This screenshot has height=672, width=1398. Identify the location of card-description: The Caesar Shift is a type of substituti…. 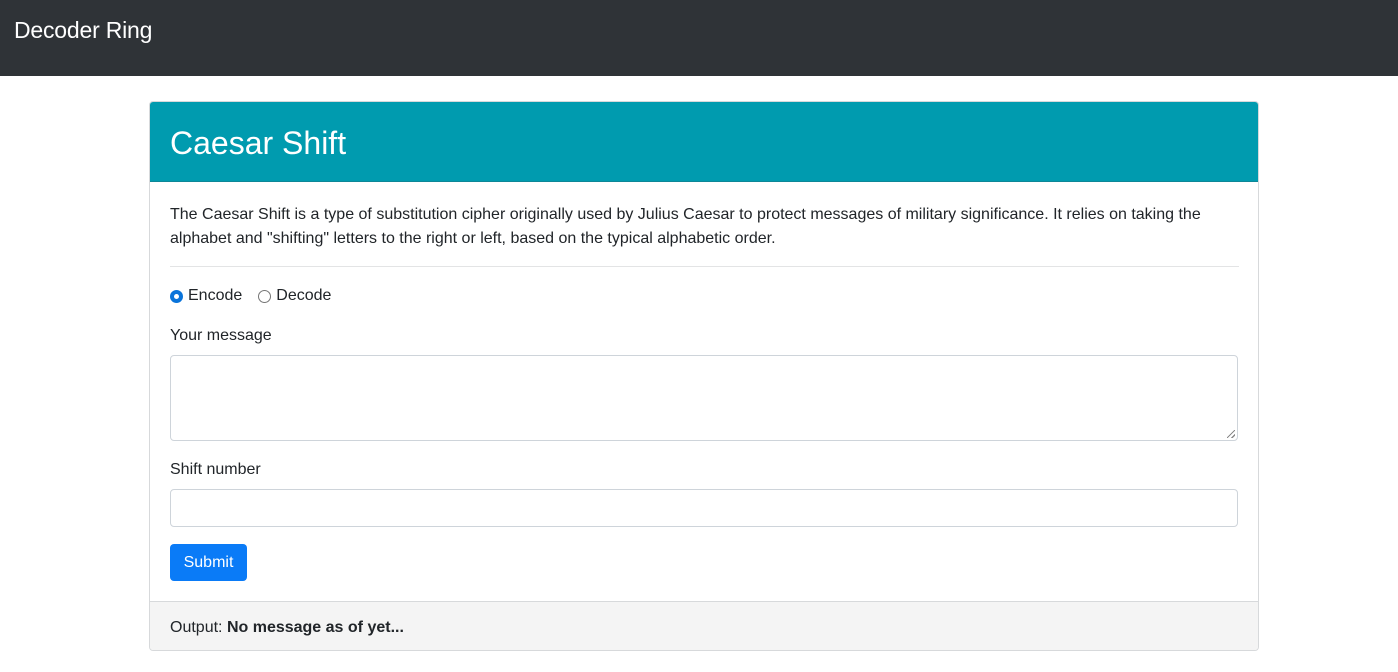
(685, 226).